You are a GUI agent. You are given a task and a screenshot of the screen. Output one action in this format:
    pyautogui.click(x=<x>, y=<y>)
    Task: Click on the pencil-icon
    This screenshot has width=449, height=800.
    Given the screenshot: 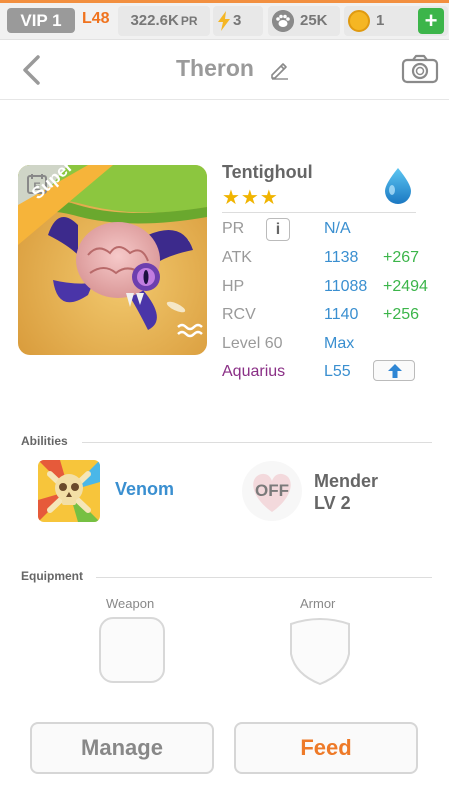 What is the action you would take?
    pyautogui.click(x=279, y=69)
    